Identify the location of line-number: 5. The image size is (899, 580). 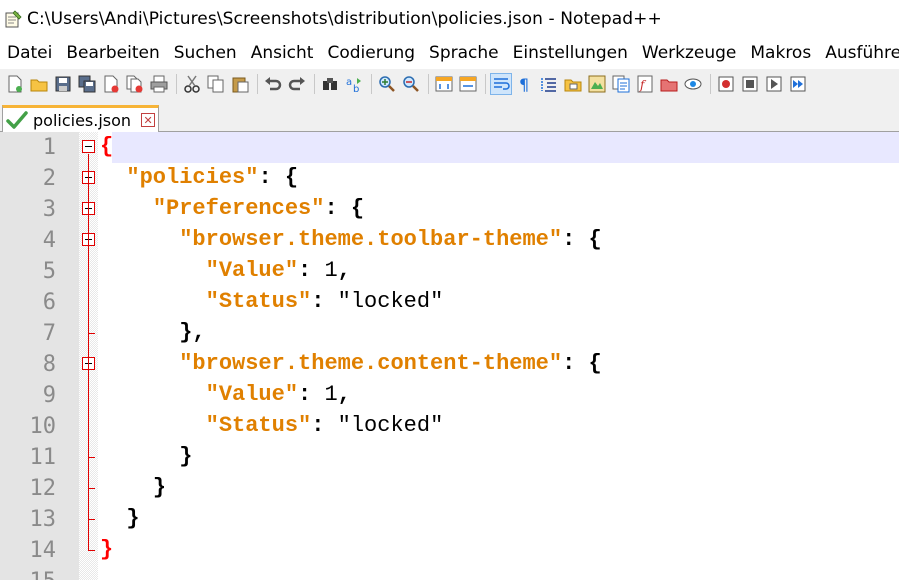
(49, 271).